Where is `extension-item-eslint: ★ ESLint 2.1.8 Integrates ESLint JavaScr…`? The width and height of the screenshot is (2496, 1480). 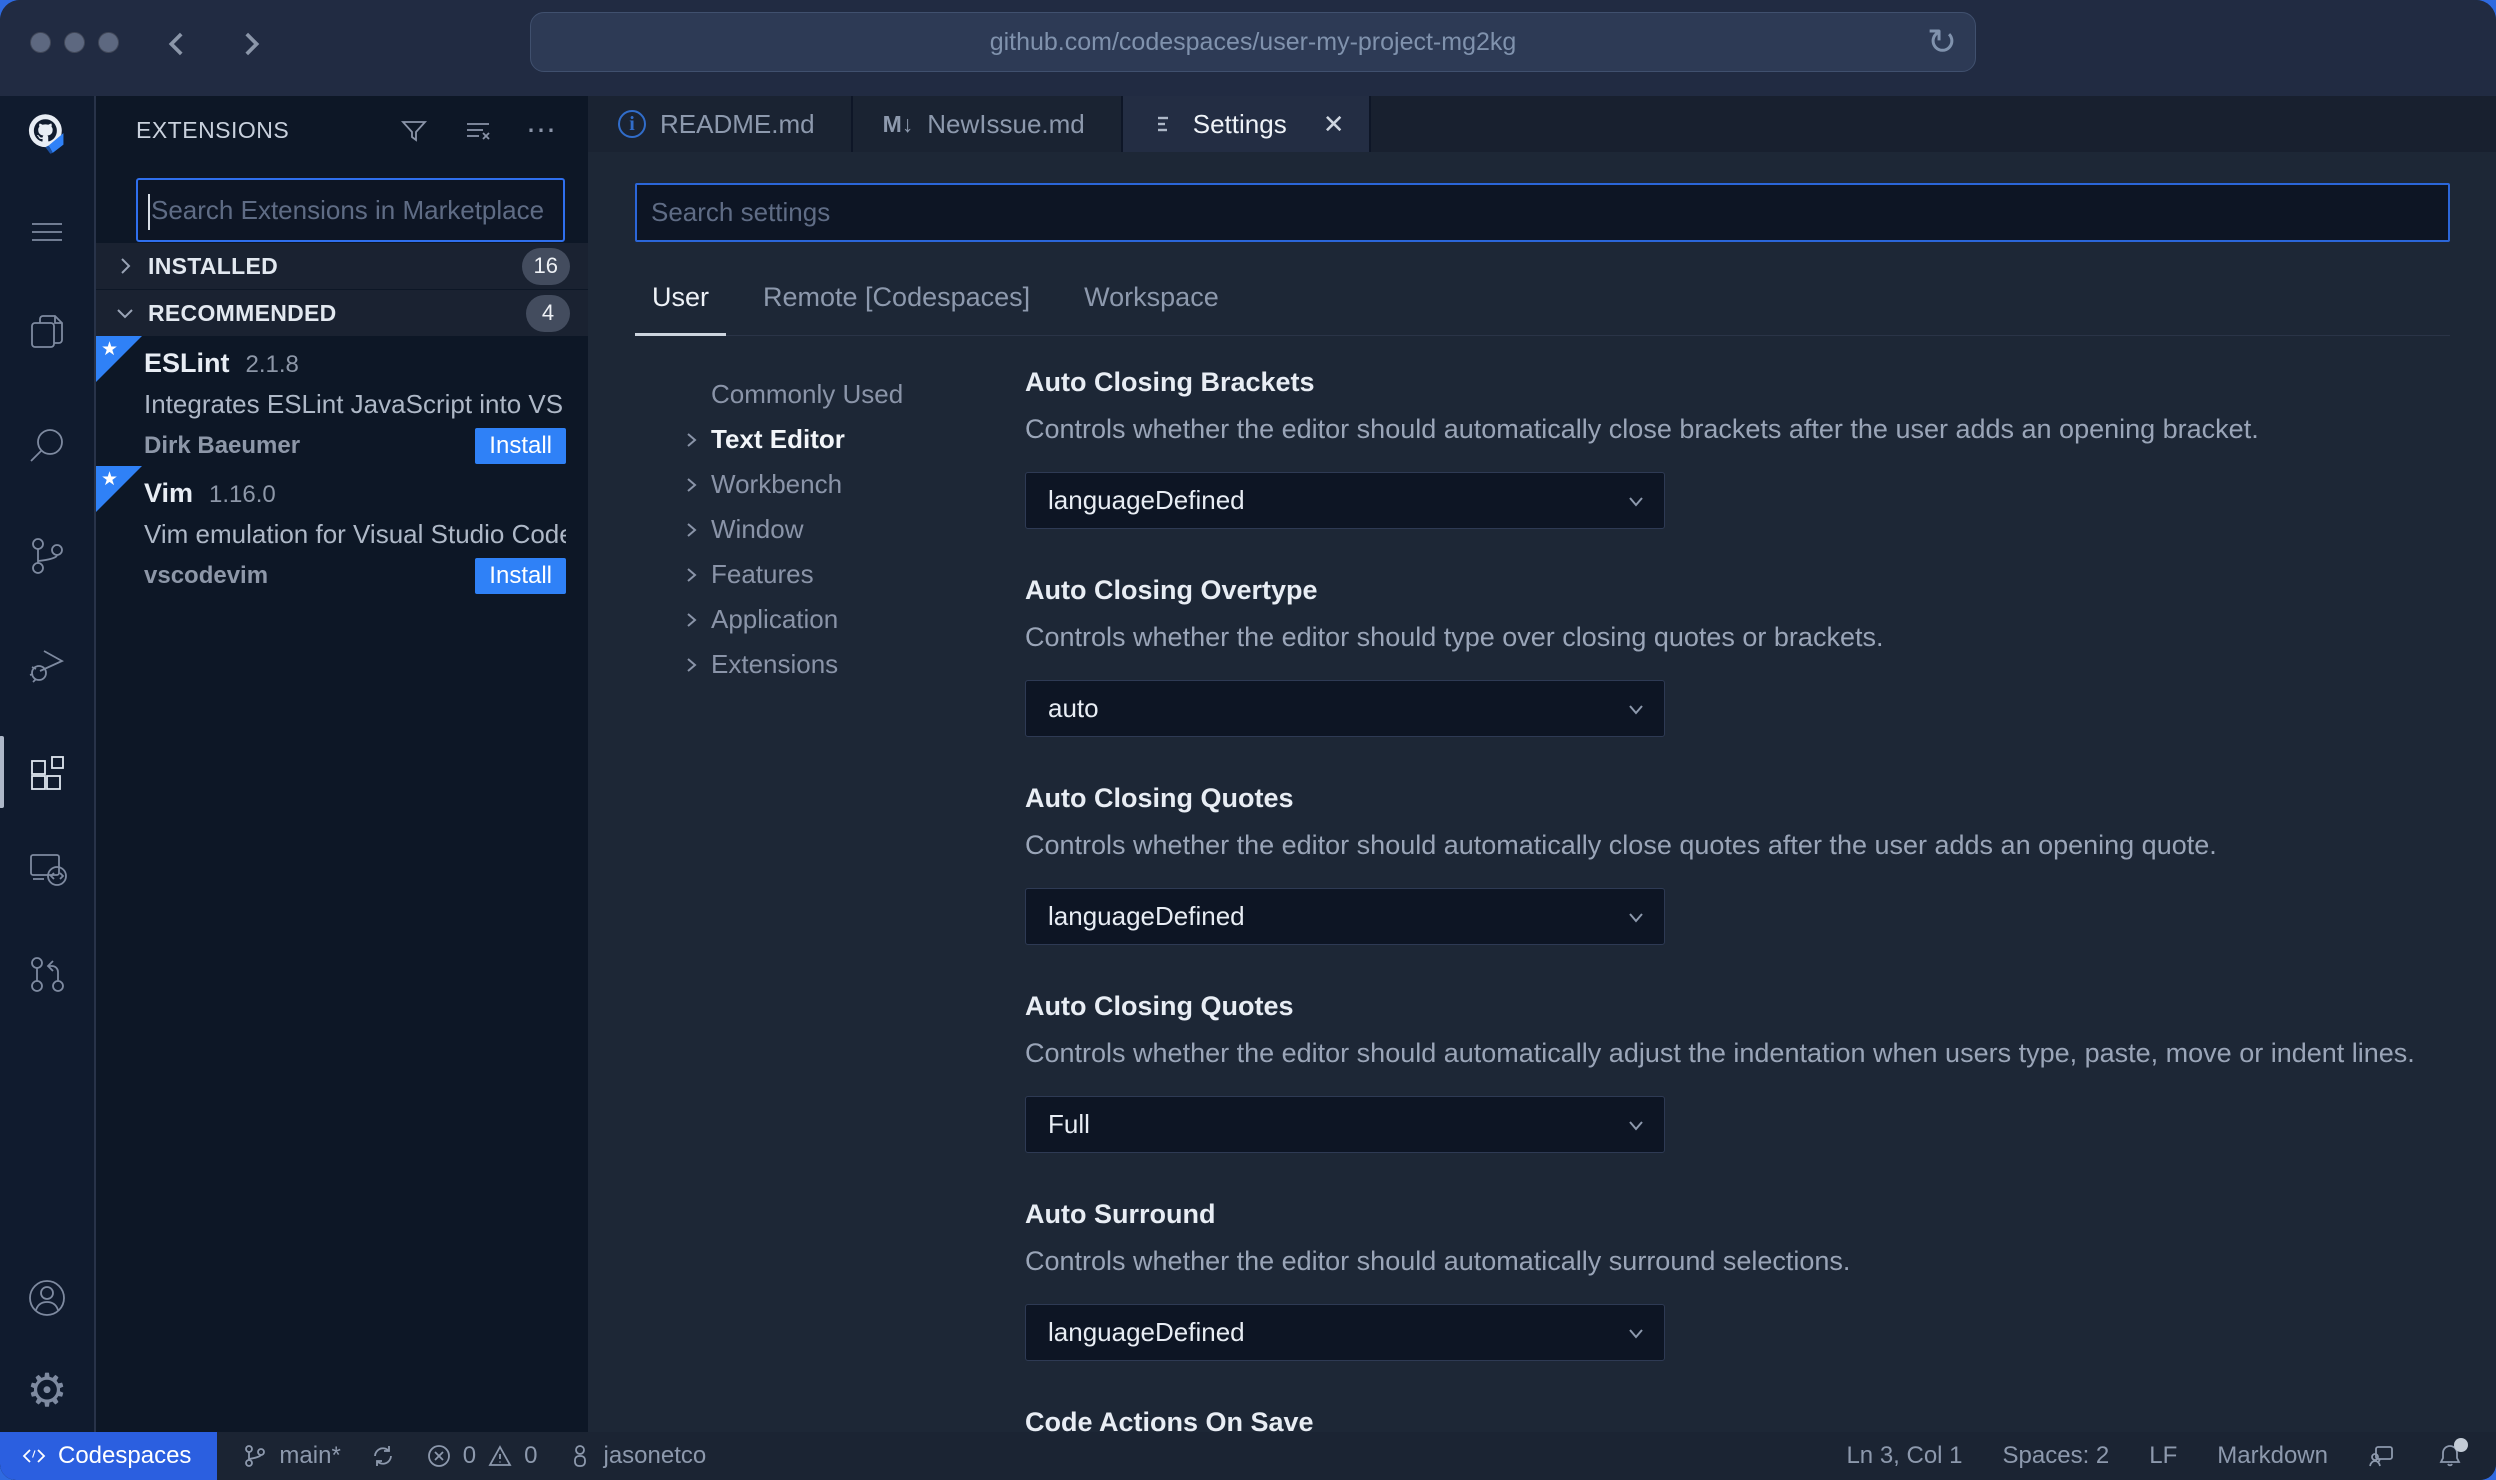
extension-item-eslint: ★ ESLint 2.1.8 Integrates ESLint JavaScr… is located at coordinates (342, 401).